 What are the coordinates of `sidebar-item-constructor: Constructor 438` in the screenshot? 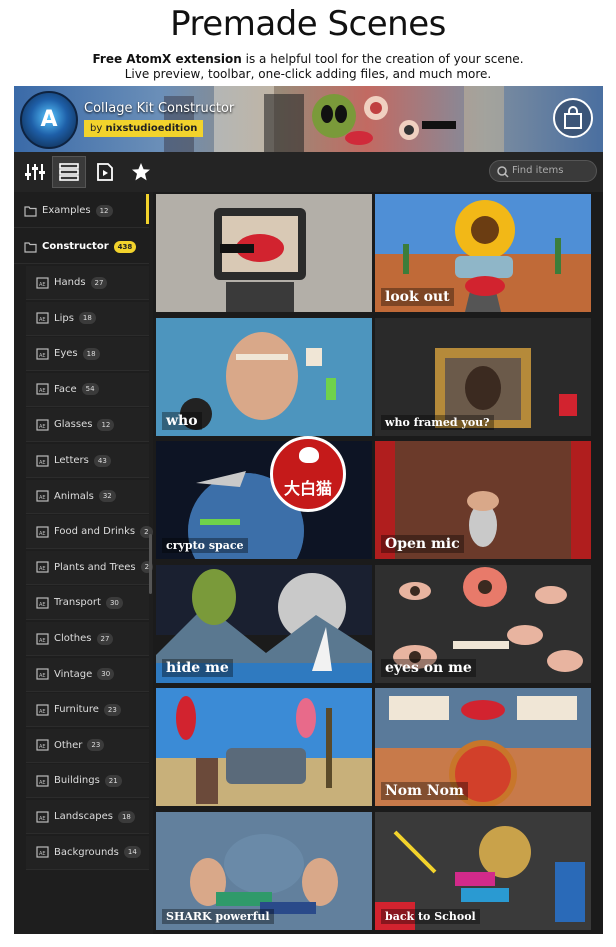 It's located at (81, 247).